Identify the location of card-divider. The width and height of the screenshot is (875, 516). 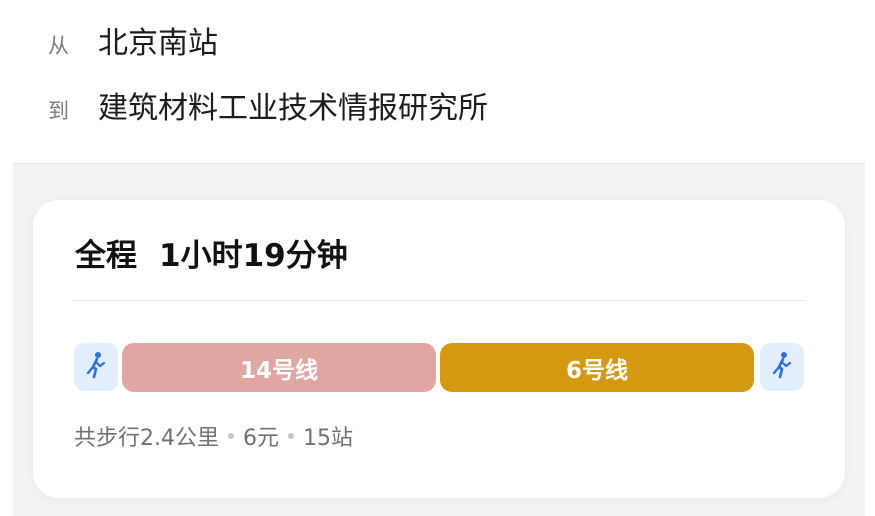
(438, 300).